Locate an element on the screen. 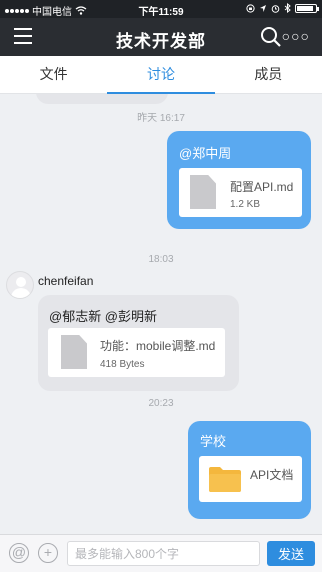 Image resolution: width=322 pixels, height=572 pixels. send-button: 发送 is located at coordinates (291, 553).